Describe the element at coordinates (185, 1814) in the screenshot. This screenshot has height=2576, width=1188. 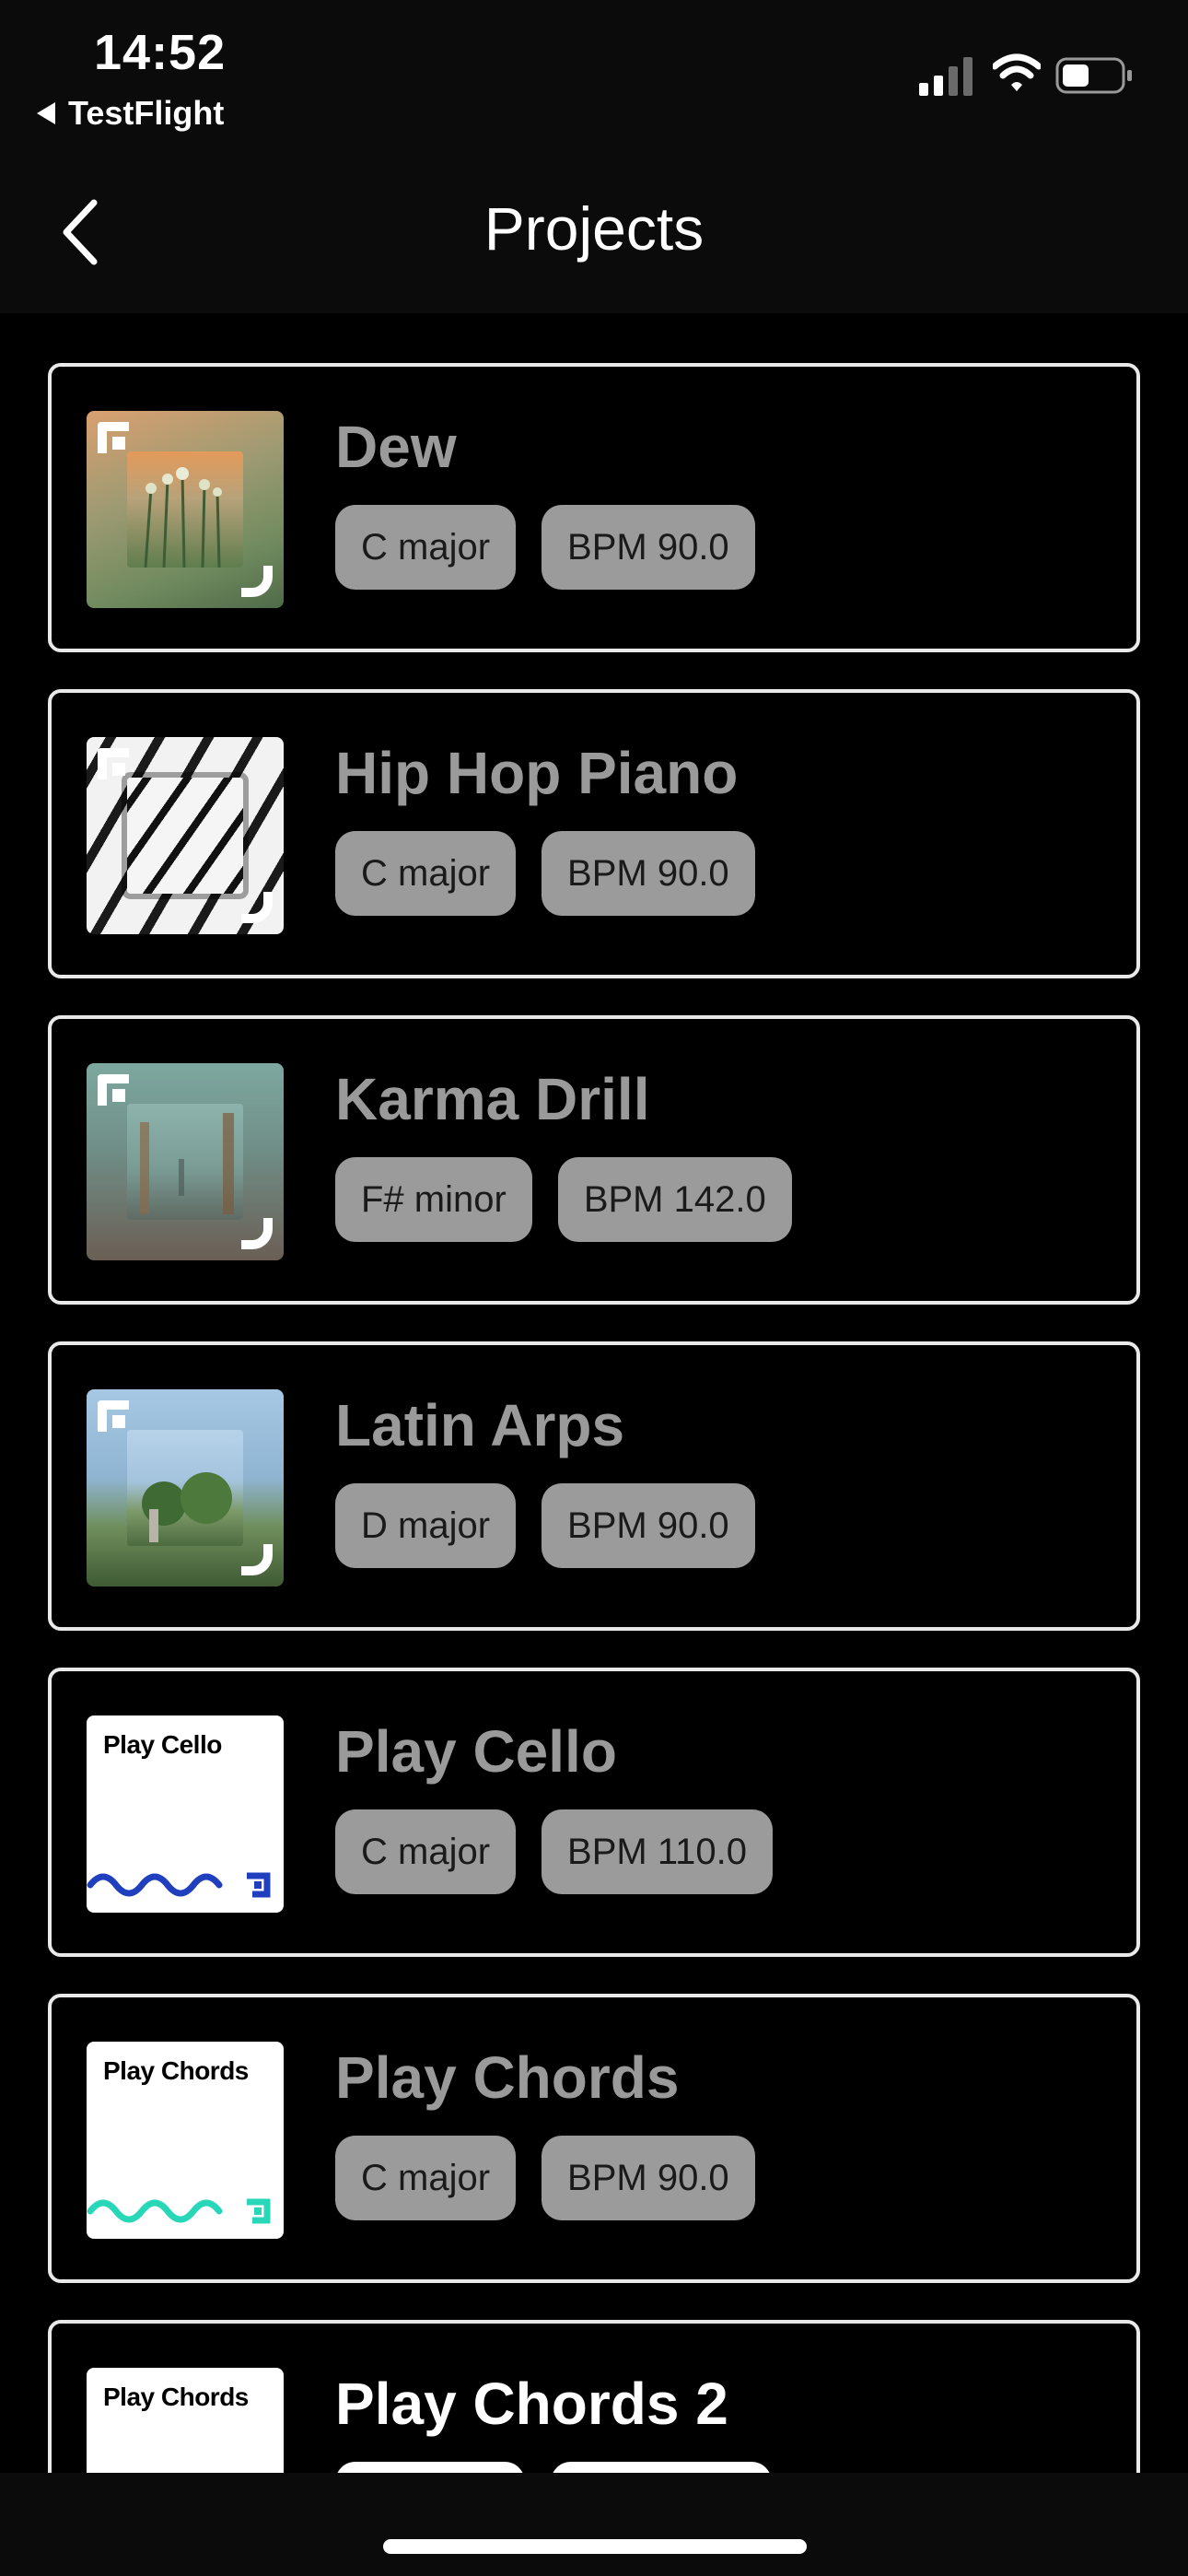
I see `project-thumbnail: Play Cello` at that location.